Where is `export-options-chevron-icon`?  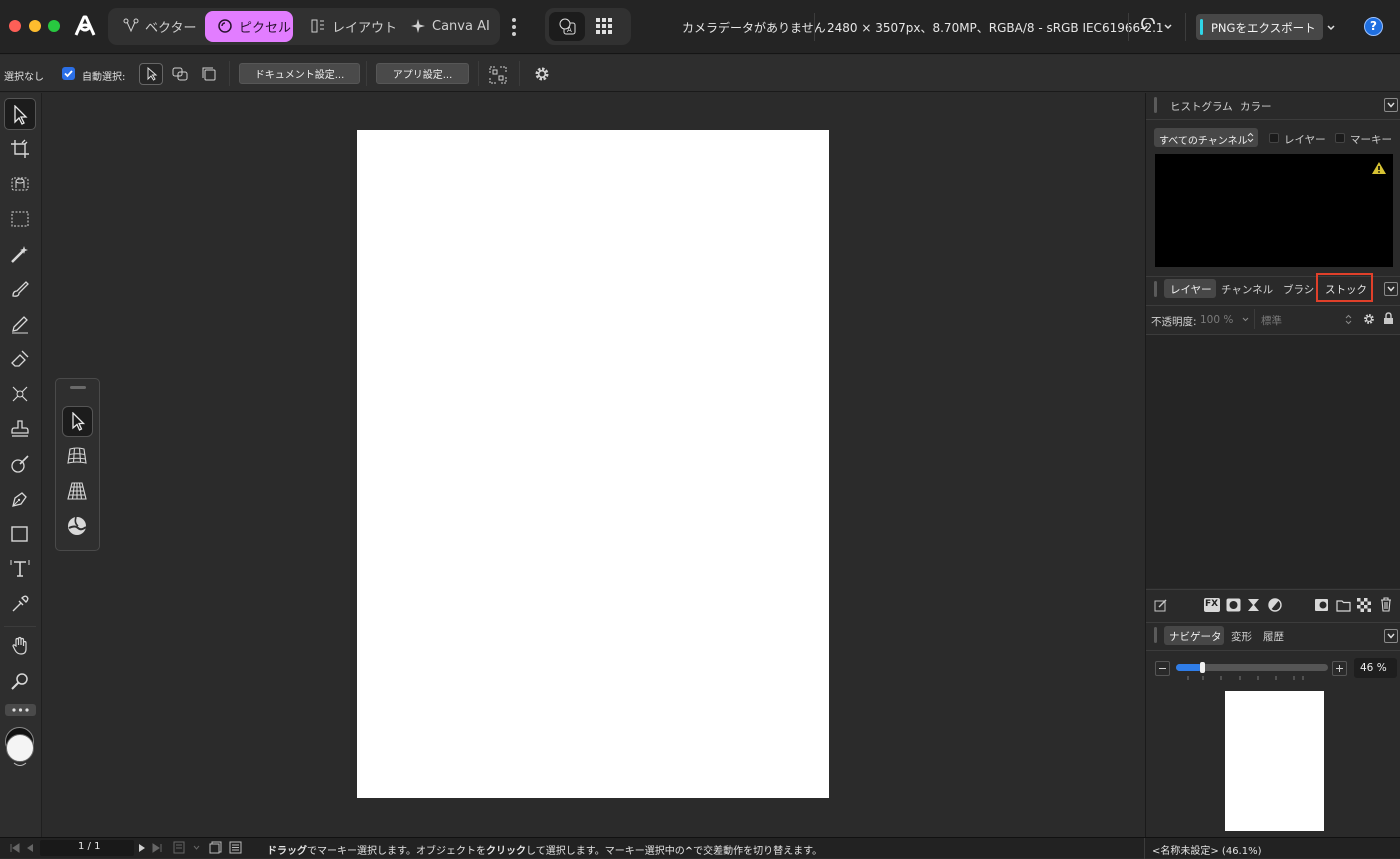 export-options-chevron-icon is located at coordinates (1332, 27).